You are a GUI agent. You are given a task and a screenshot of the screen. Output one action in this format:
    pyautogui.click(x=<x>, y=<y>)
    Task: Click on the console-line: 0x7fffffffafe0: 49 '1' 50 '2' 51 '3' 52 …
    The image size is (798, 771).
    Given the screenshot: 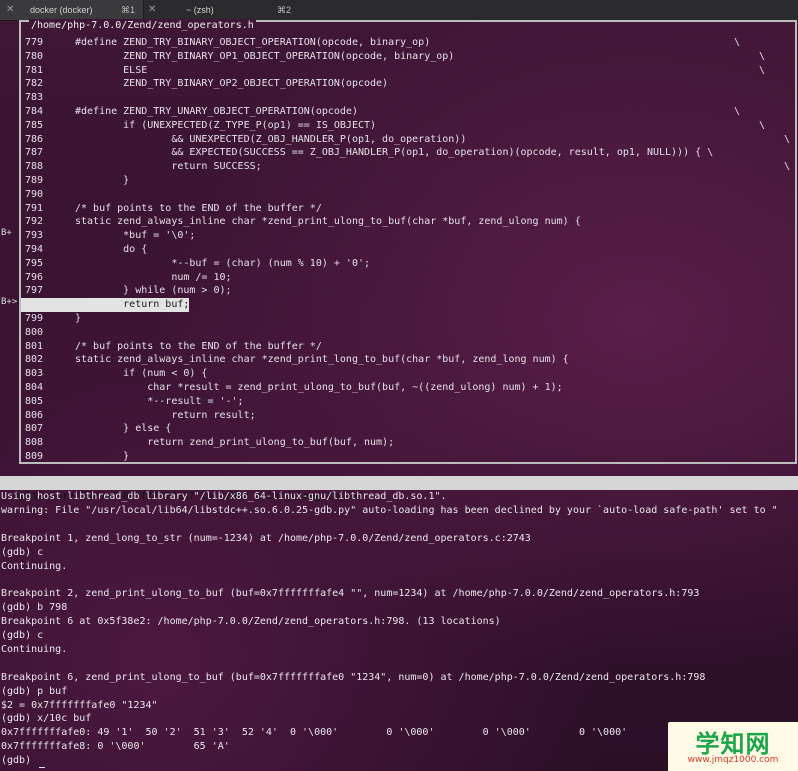 What is the action you would take?
    pyautogui.click(x=314, y=733)
    